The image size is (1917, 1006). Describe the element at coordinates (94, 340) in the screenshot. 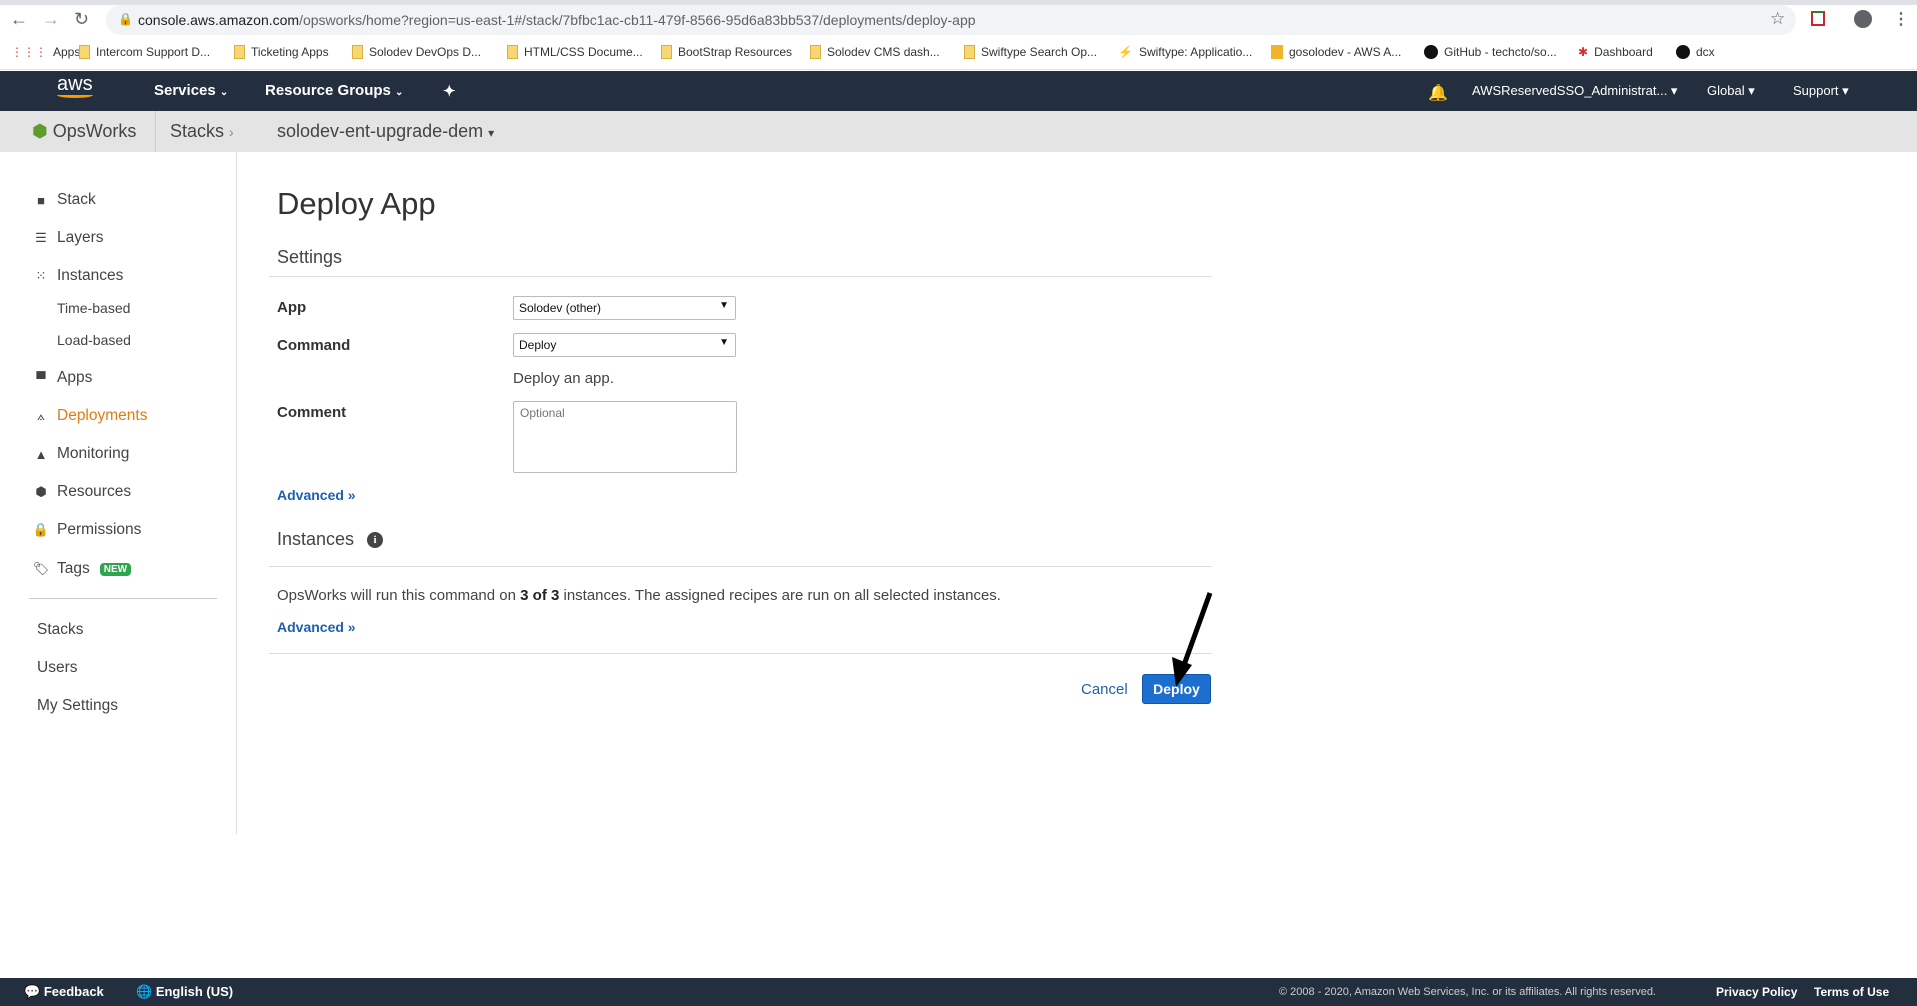

I see `sidebar-item-load-based: Load-based` at that location.